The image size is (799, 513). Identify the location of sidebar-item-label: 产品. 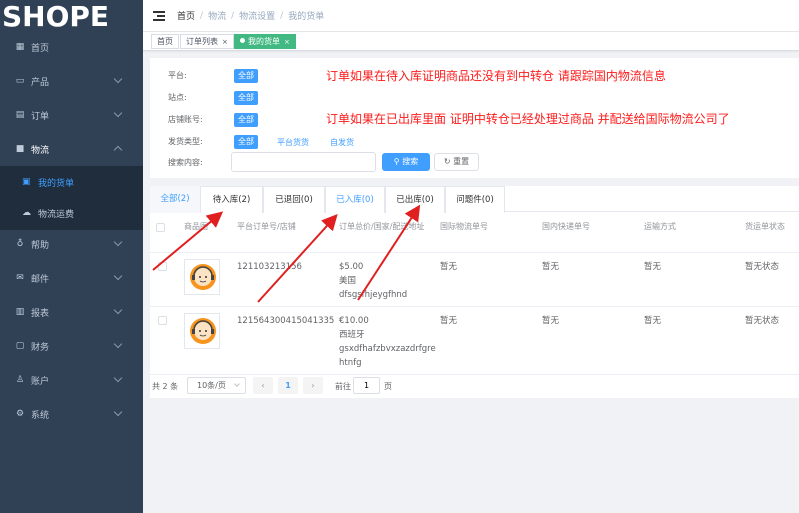
(40, 82).